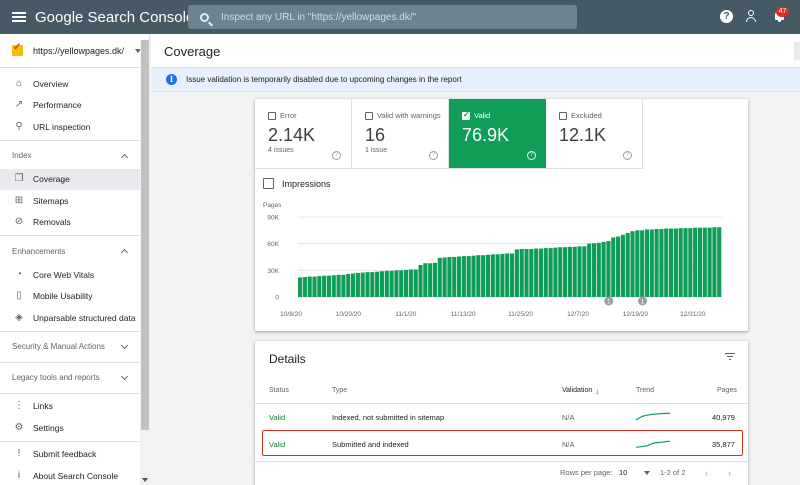 Image resolution: width=800 pixels, height=485 pixels. What do you see at coordinates (466, 115) in the screenshot?
I see `checkbox-checked` at bounding box center [466, 115].